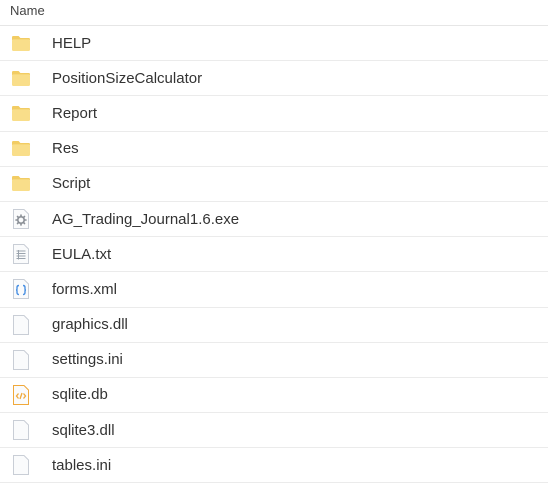 Image resolution: width=548 pixels, height=492 pixels. Describe the element at coordinates (82, 254) in the screenshot. I see `file-name: EULA.txt` at that location.